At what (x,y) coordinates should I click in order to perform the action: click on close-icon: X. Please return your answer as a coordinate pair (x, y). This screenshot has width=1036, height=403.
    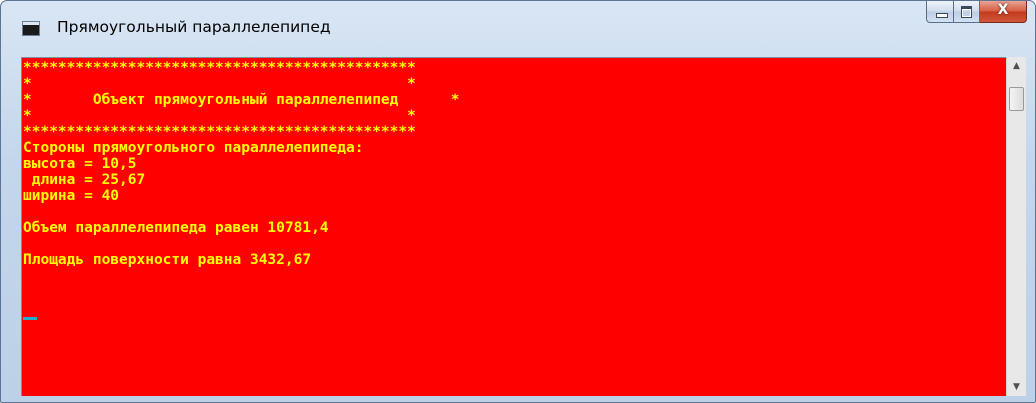
    Looking at the image, I should click on (1003, 10).